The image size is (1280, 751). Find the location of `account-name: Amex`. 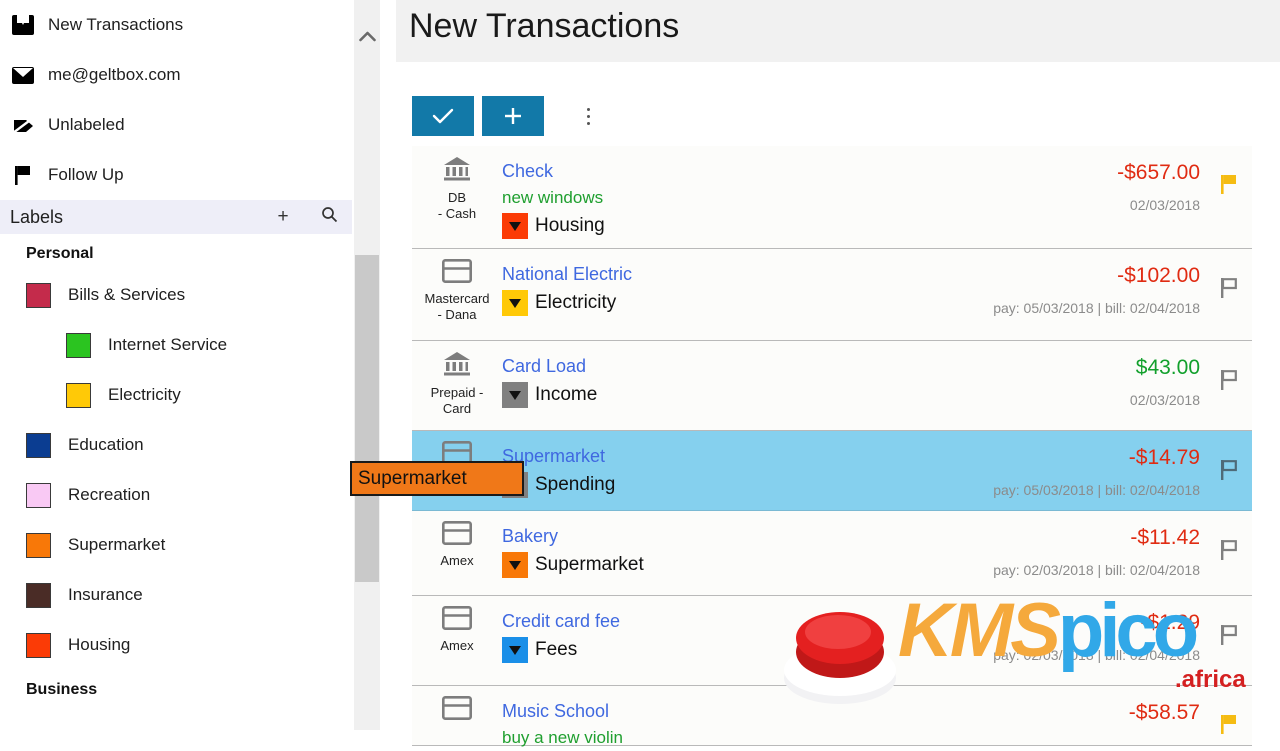

account-name: Amex is located at coordinates (457, 646).